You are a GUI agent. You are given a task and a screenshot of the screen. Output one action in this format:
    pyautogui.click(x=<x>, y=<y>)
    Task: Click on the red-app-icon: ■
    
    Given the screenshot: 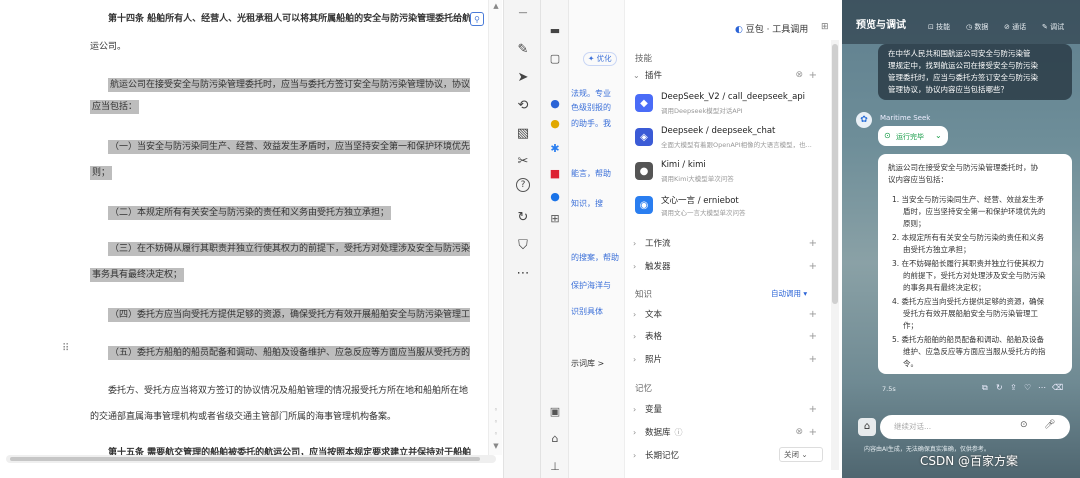 What is the action you would take?
    pyautogui.click(x=555, y=173)
    